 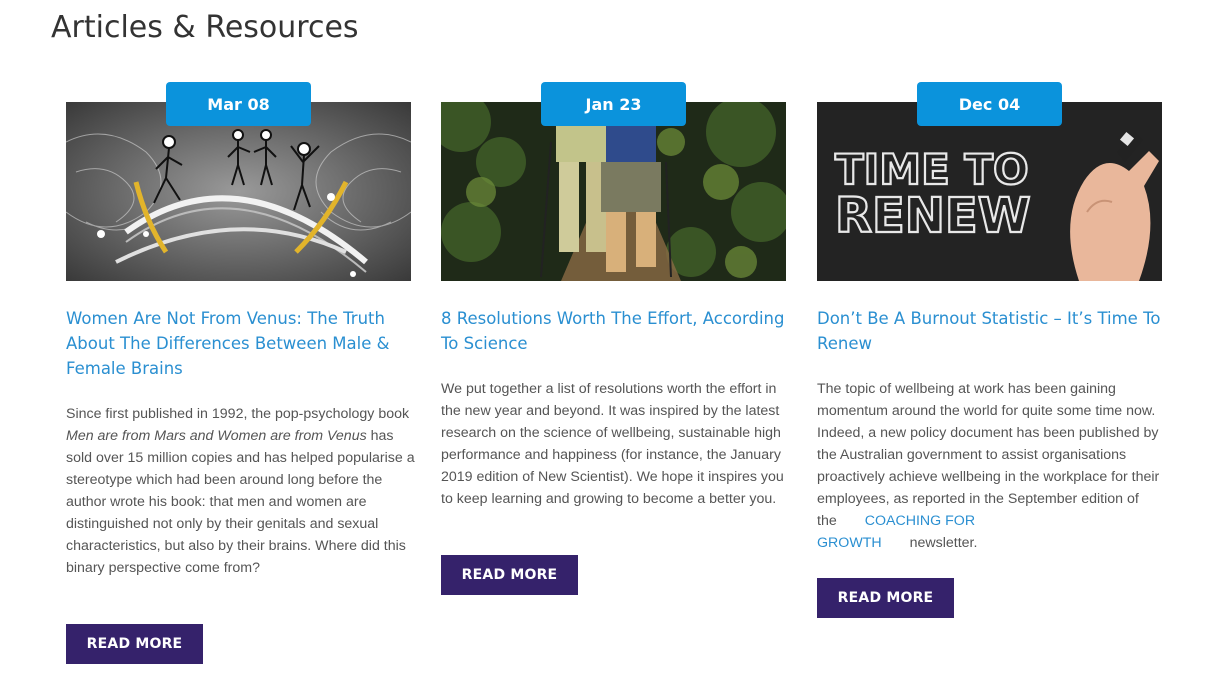 What do you see at coordinates (906, 521) in the screenshot?
I see `coaching-for-growth-link: COACHING FOR` at bounding box center [906, 521].